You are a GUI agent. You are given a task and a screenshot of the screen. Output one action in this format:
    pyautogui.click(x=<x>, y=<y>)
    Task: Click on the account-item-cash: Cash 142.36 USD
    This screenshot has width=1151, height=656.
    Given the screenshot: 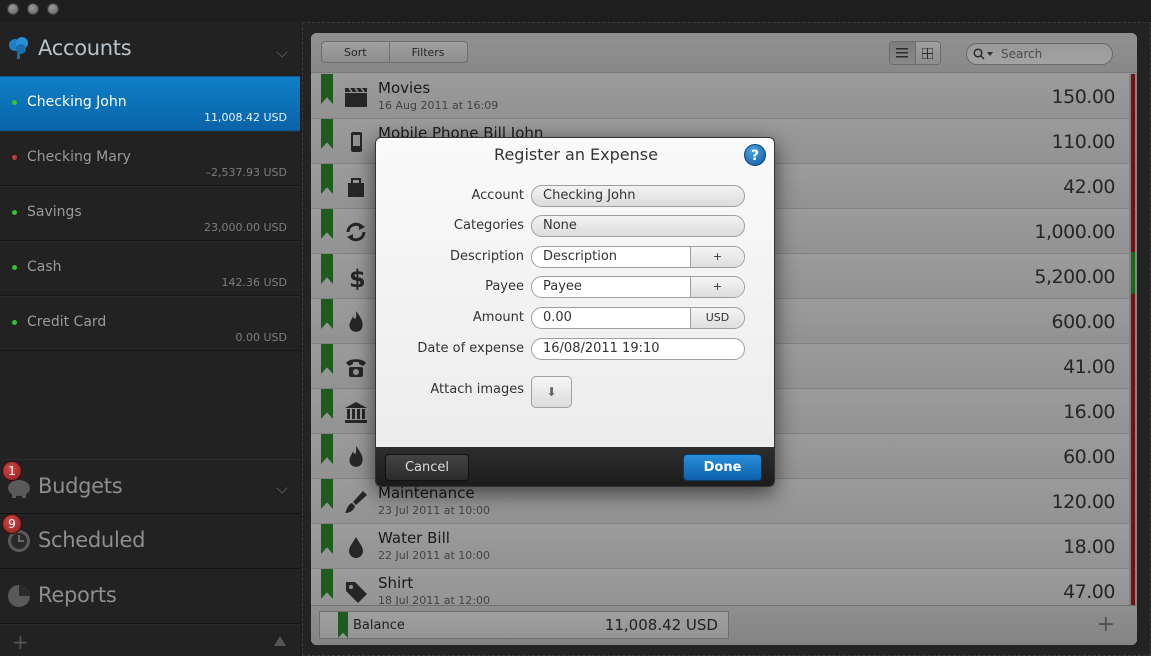 What is the action you would take?
    pyautogui.click(x=150, y=268)
    